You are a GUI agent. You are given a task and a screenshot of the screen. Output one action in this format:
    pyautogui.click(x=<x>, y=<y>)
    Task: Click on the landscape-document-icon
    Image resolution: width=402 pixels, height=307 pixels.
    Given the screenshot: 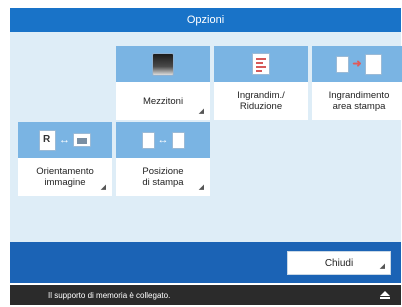 What is the action you would take?
    pyautogui.click(x=82, y=140)
    